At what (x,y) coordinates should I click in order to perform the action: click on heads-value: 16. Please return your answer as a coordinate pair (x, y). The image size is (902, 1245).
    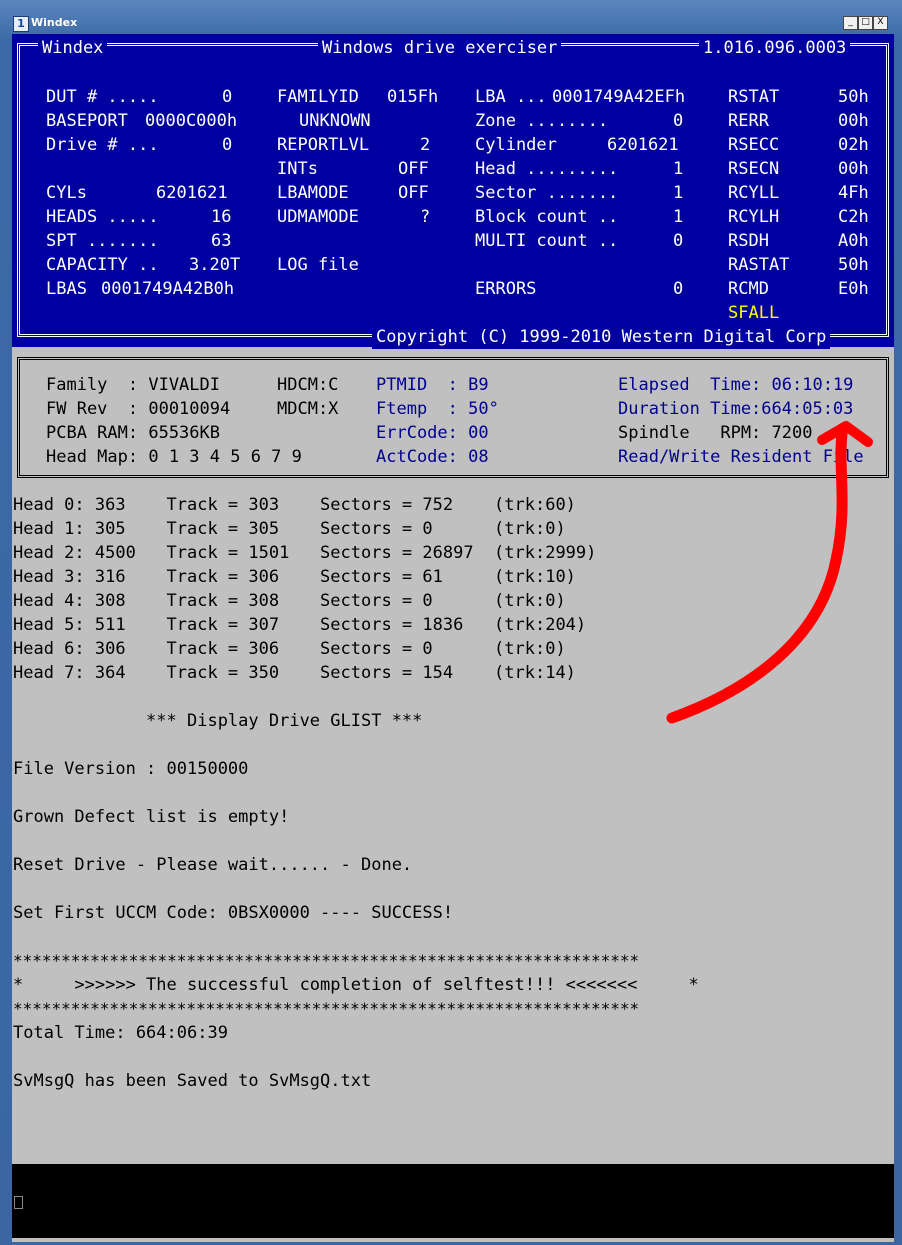
    Looking at the image, I should click on (221, 217).